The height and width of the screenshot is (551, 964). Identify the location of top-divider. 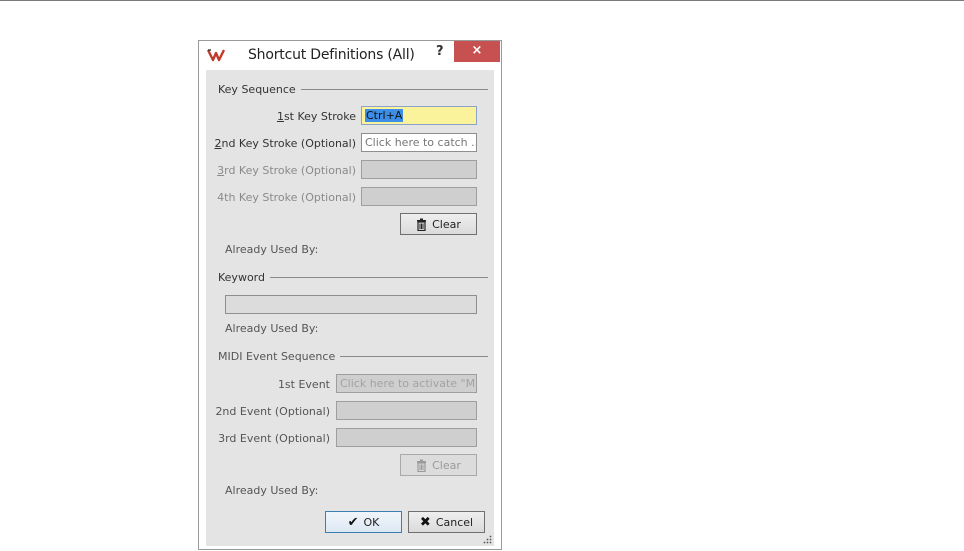
(482, 0).